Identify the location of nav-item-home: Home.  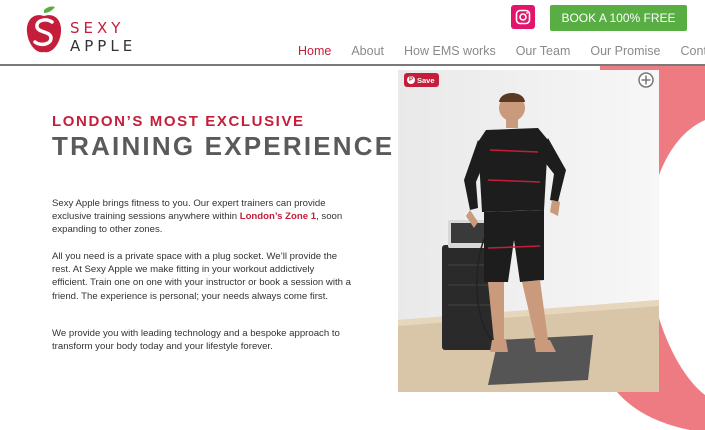
(314, 51).